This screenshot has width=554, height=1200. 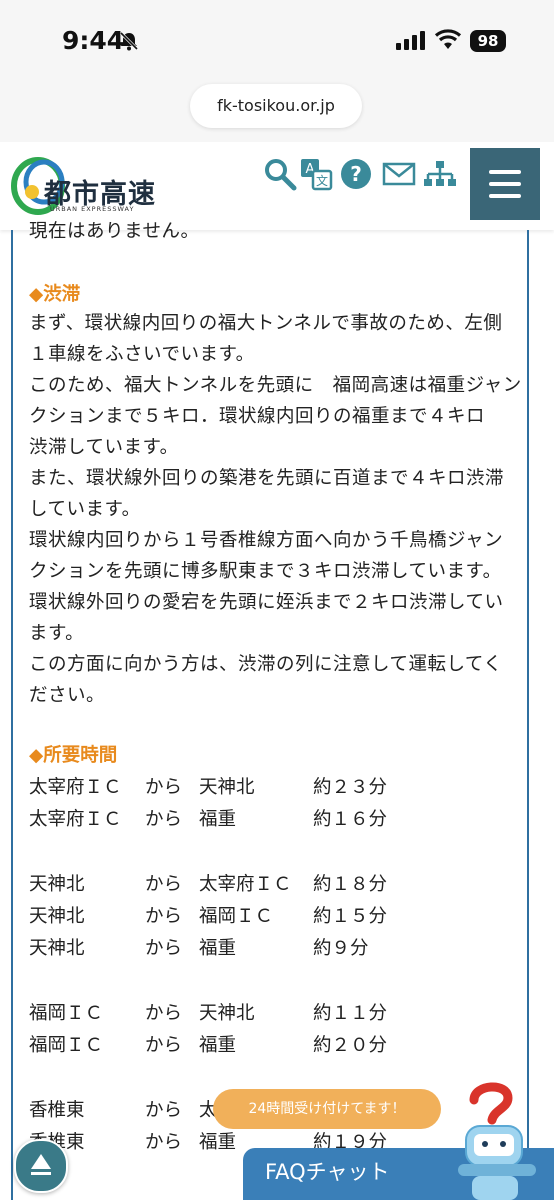 I want to click on duration: 約１５分, so click(x=350, y=916).